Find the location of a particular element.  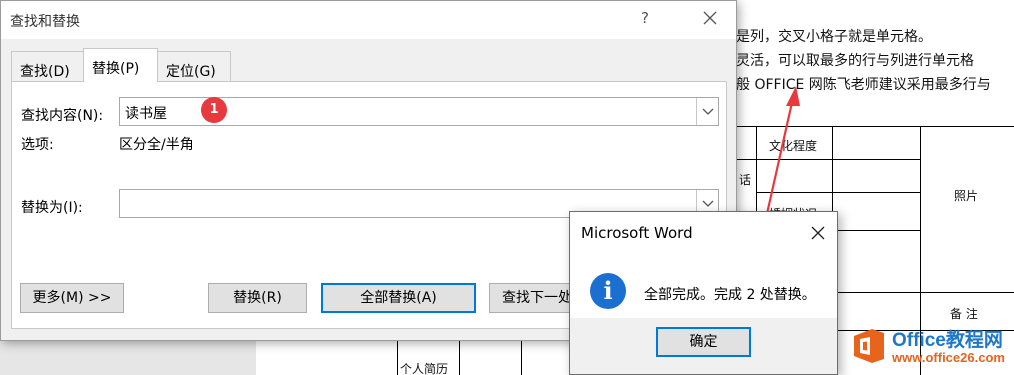

document-text-line: 般 OFFICE 网陈飞老师建议采用最多行与 is located at coordinates (863, 85).